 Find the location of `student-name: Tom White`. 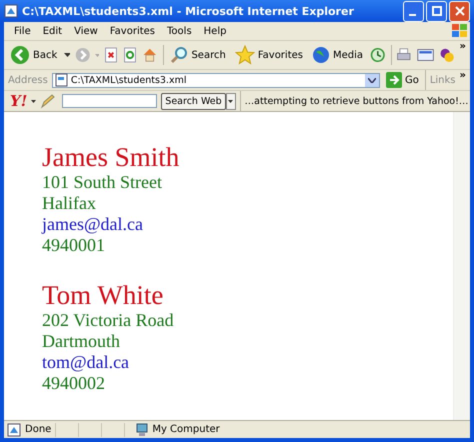

student-name: Tom White is located at coordinates (103, 295).